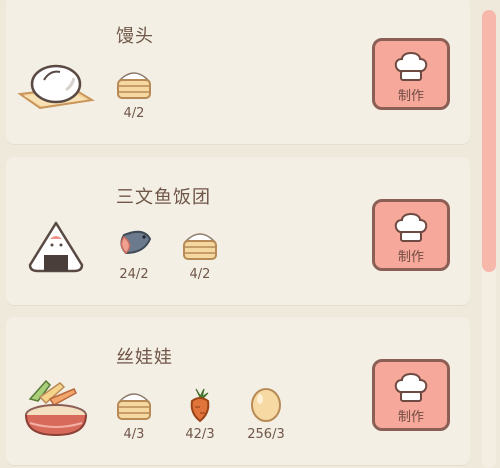 The width and height of the screenshot is (500, 468). I want to click on ingredient-count: 42/3, so click(200, 434).